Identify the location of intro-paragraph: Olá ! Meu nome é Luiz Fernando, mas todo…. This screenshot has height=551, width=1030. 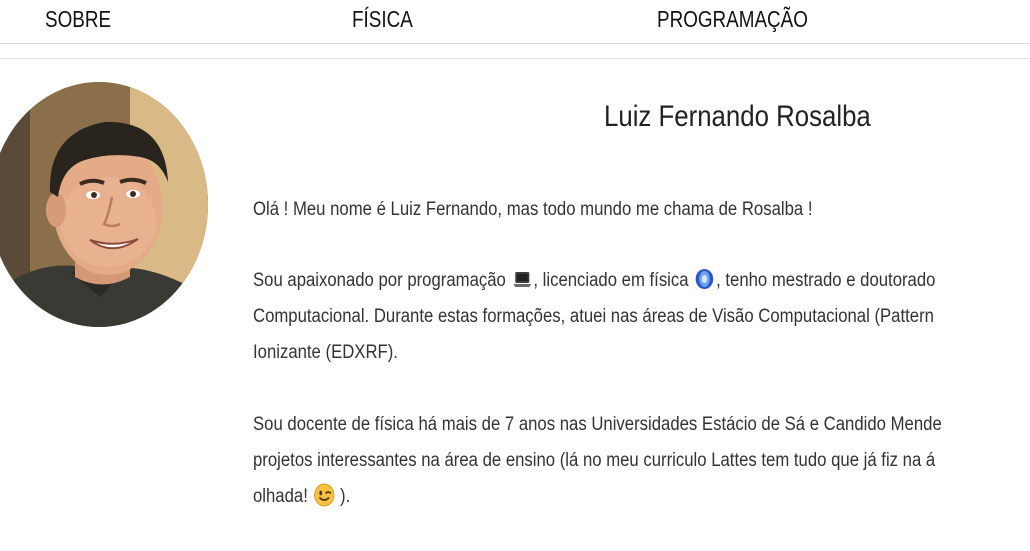
(533, 210).